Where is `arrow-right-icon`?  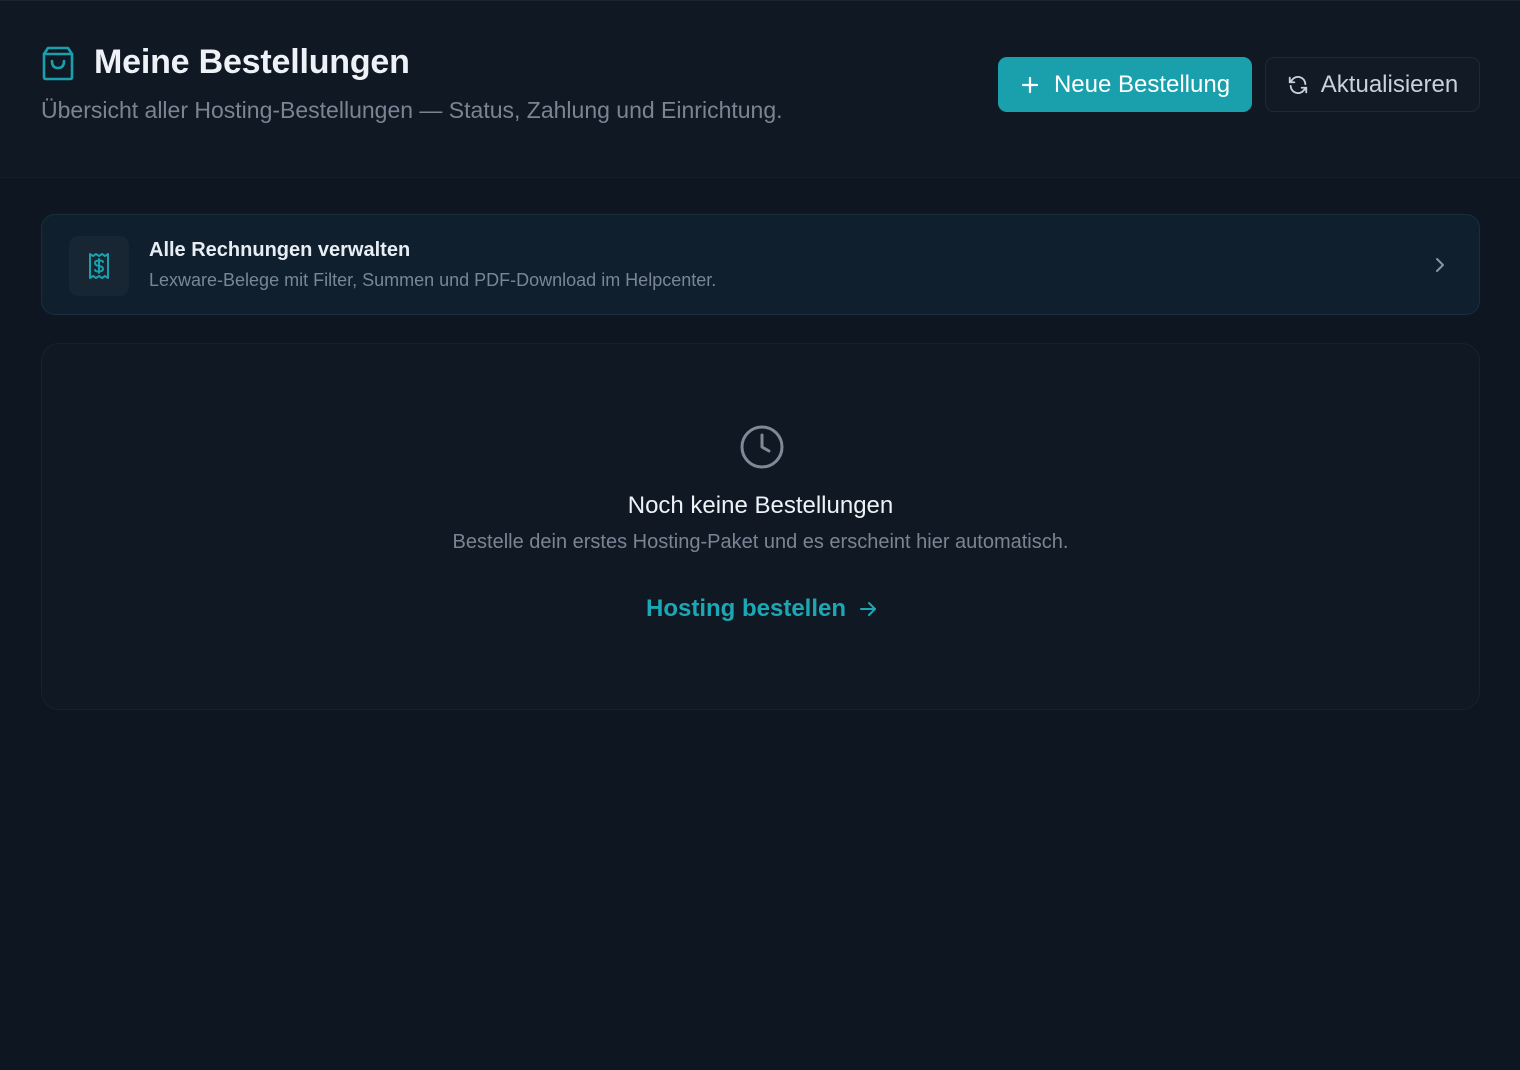 arrow-right-icon is located at coordinates (868, 609).